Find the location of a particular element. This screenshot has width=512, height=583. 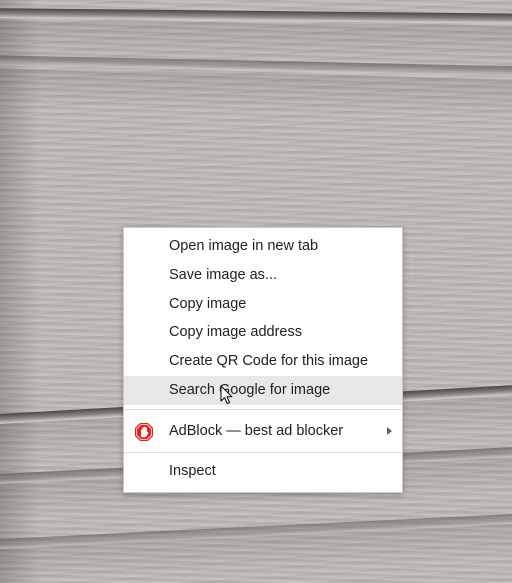

menu-item-label: AdBlock — best ad blocker is located at coordinates (256, 430).